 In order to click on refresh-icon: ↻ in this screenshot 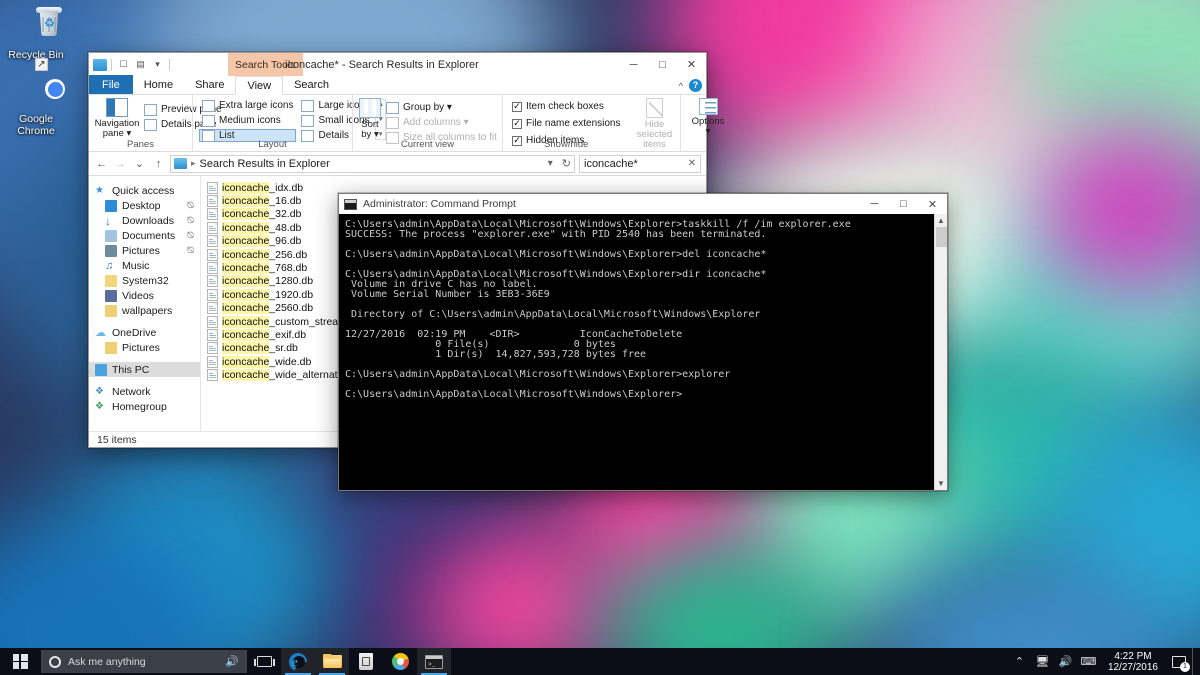, I will do `click(566, 163)`.